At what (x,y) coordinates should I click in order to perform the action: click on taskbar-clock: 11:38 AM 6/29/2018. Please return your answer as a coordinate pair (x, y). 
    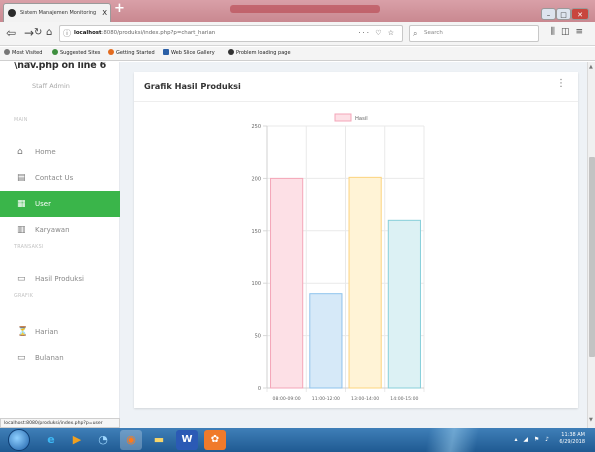
    Looking at the image, I should click on (572, 439).